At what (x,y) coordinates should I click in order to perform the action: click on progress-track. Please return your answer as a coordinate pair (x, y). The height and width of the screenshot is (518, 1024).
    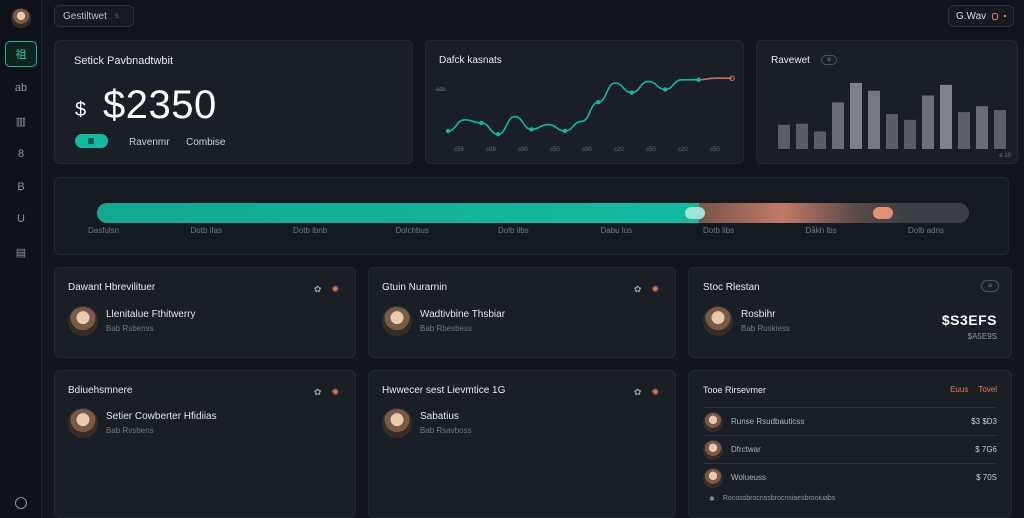
    Looking at the image, I should click on (533, 213).